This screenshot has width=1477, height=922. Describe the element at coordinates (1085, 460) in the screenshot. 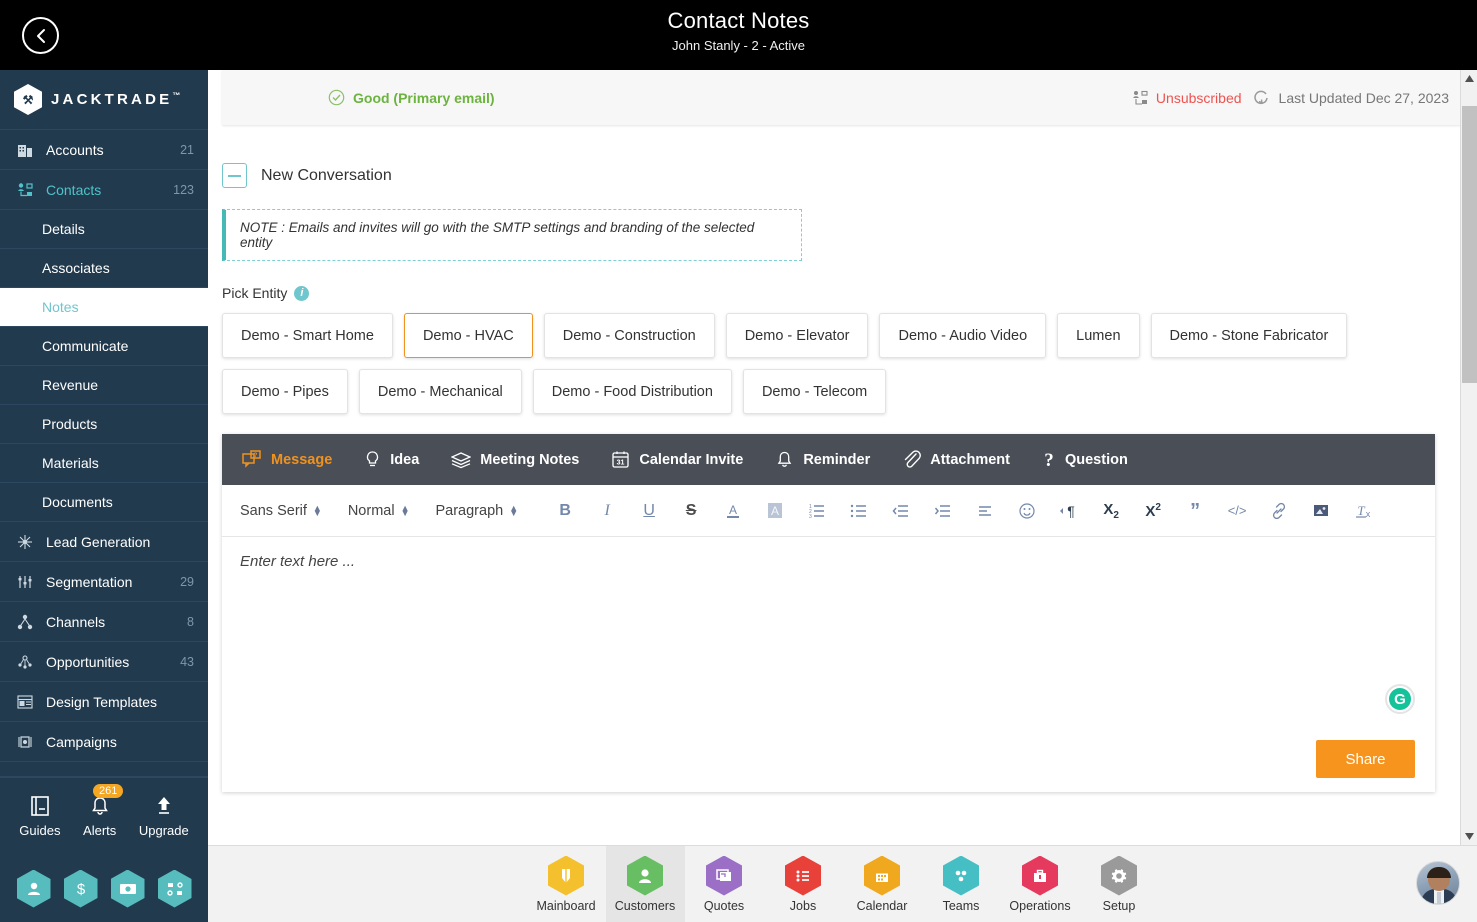

I see `tab-question: ? Question` at that location.